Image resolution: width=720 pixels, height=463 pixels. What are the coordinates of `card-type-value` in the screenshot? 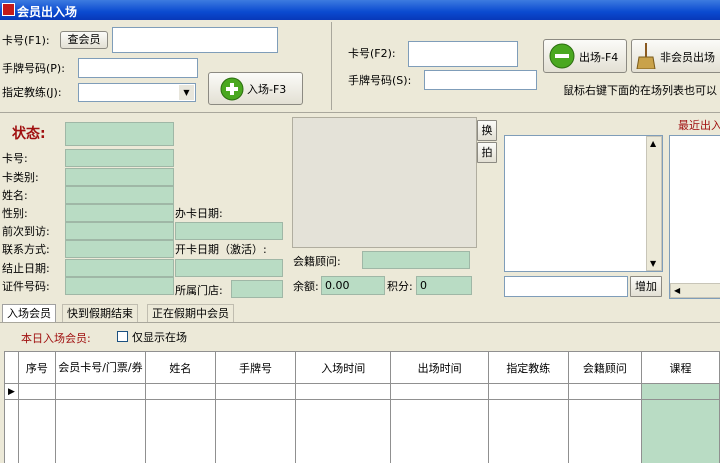 It's located at (119, 177).